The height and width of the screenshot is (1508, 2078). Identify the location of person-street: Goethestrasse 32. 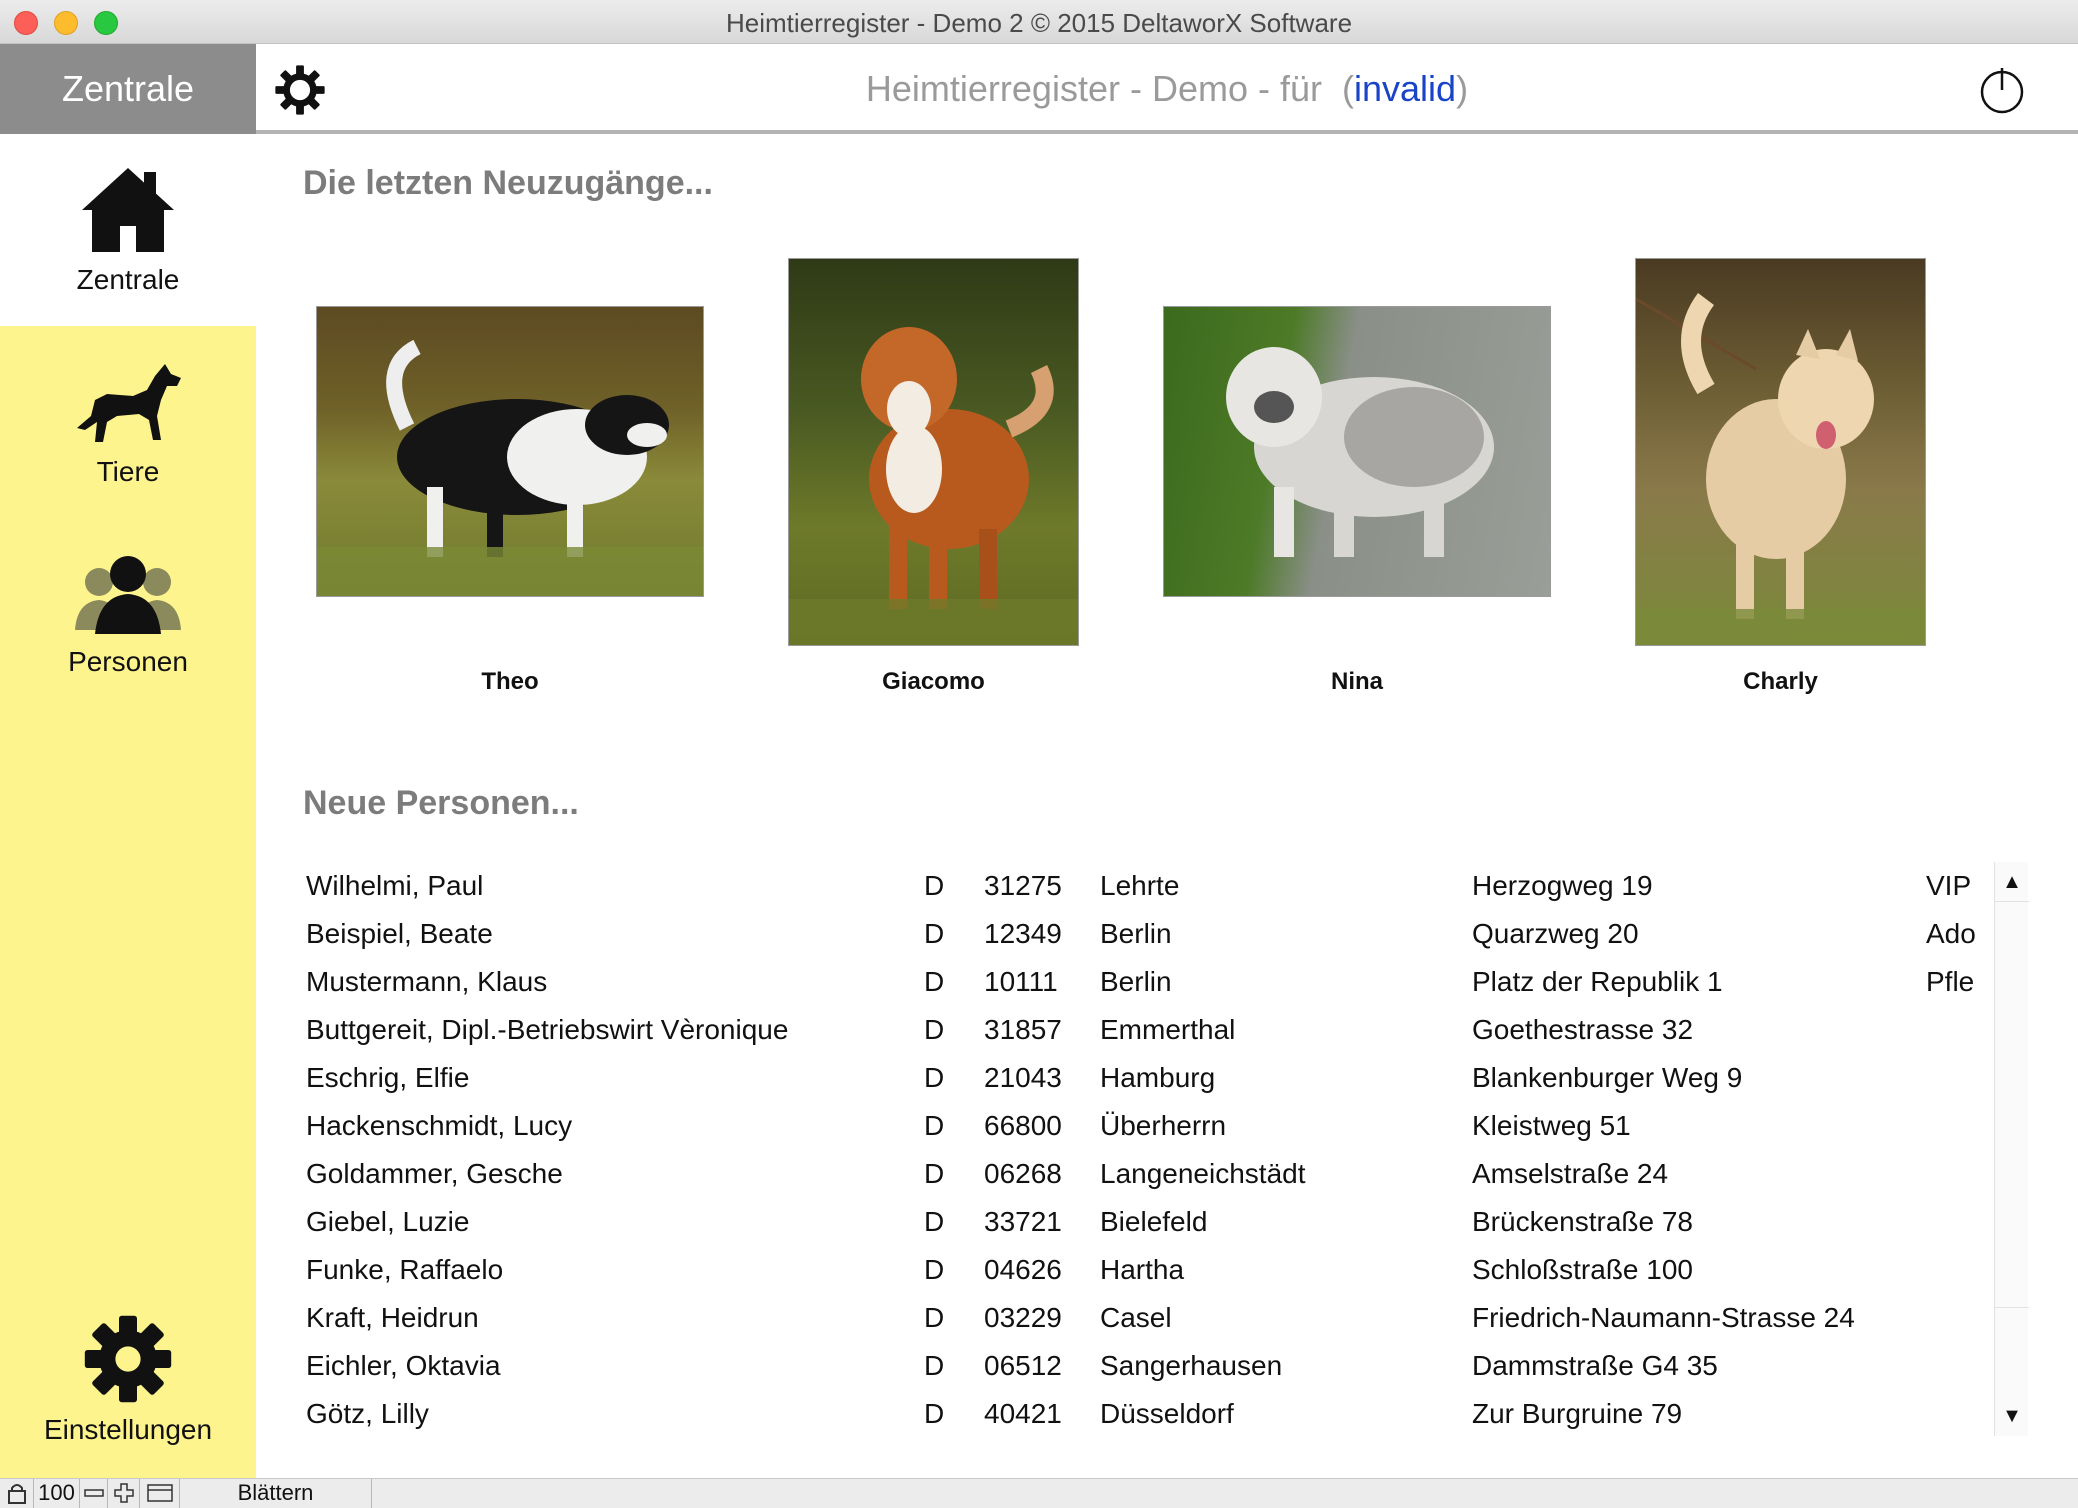
(1583, 1029).